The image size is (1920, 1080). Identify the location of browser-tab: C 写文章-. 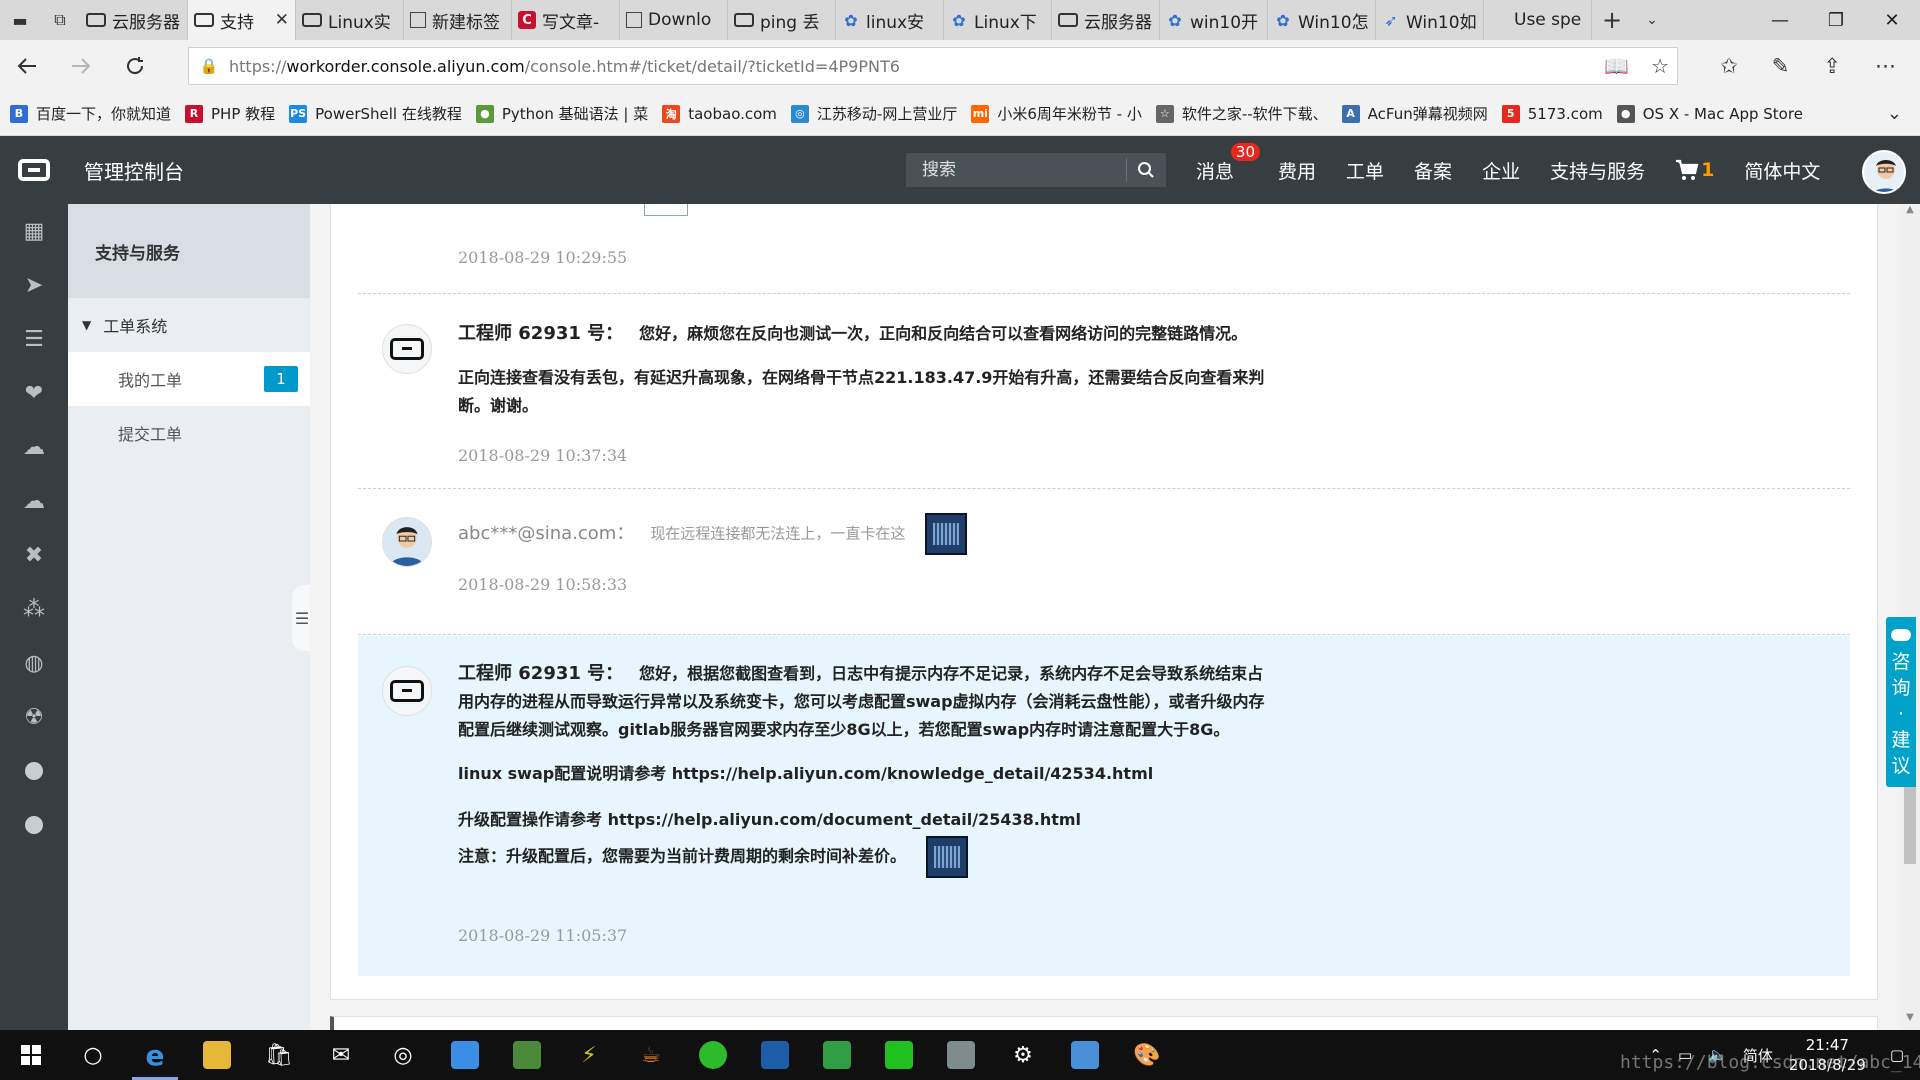
(566, 20).